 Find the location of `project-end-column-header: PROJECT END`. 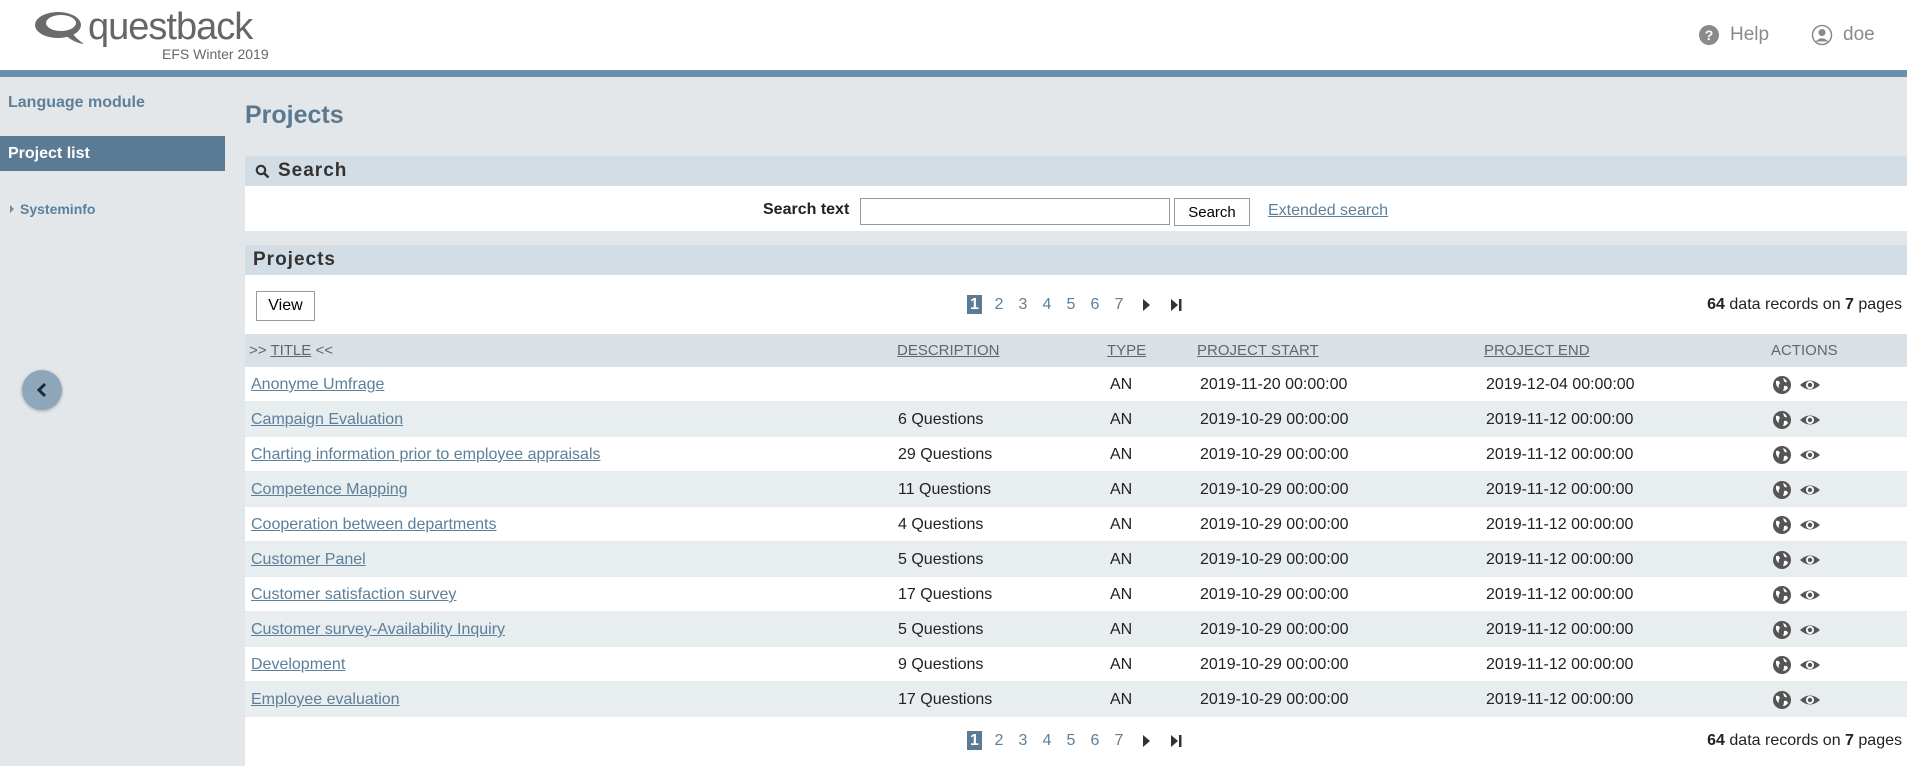

project-end-column-header: PROJECT END is located at coordinates (1537, 350).